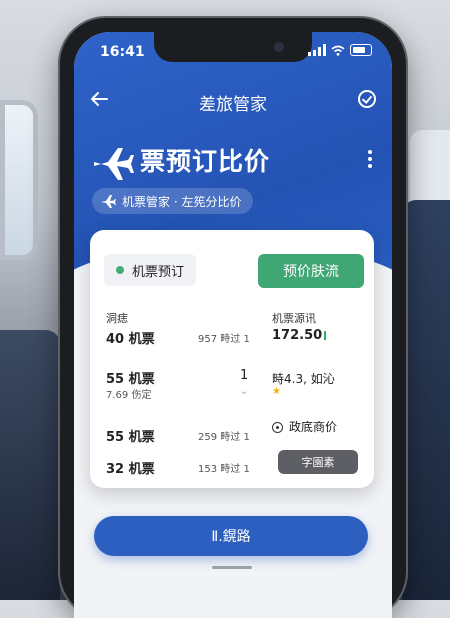 The width and height of the screenshot is (450, 618). Describe the element at coordinates (224, 437) in the screenshot. I see `row-3-meta: 259 畤过 1` at that location.